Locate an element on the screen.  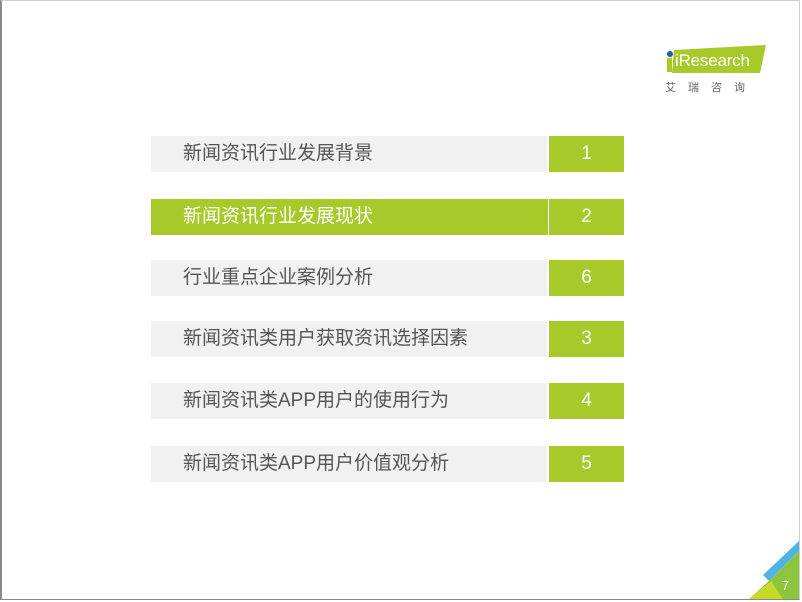
toc-item-1: 新闻资讯行业发展背景 1 is located at coordinates (387, 154).